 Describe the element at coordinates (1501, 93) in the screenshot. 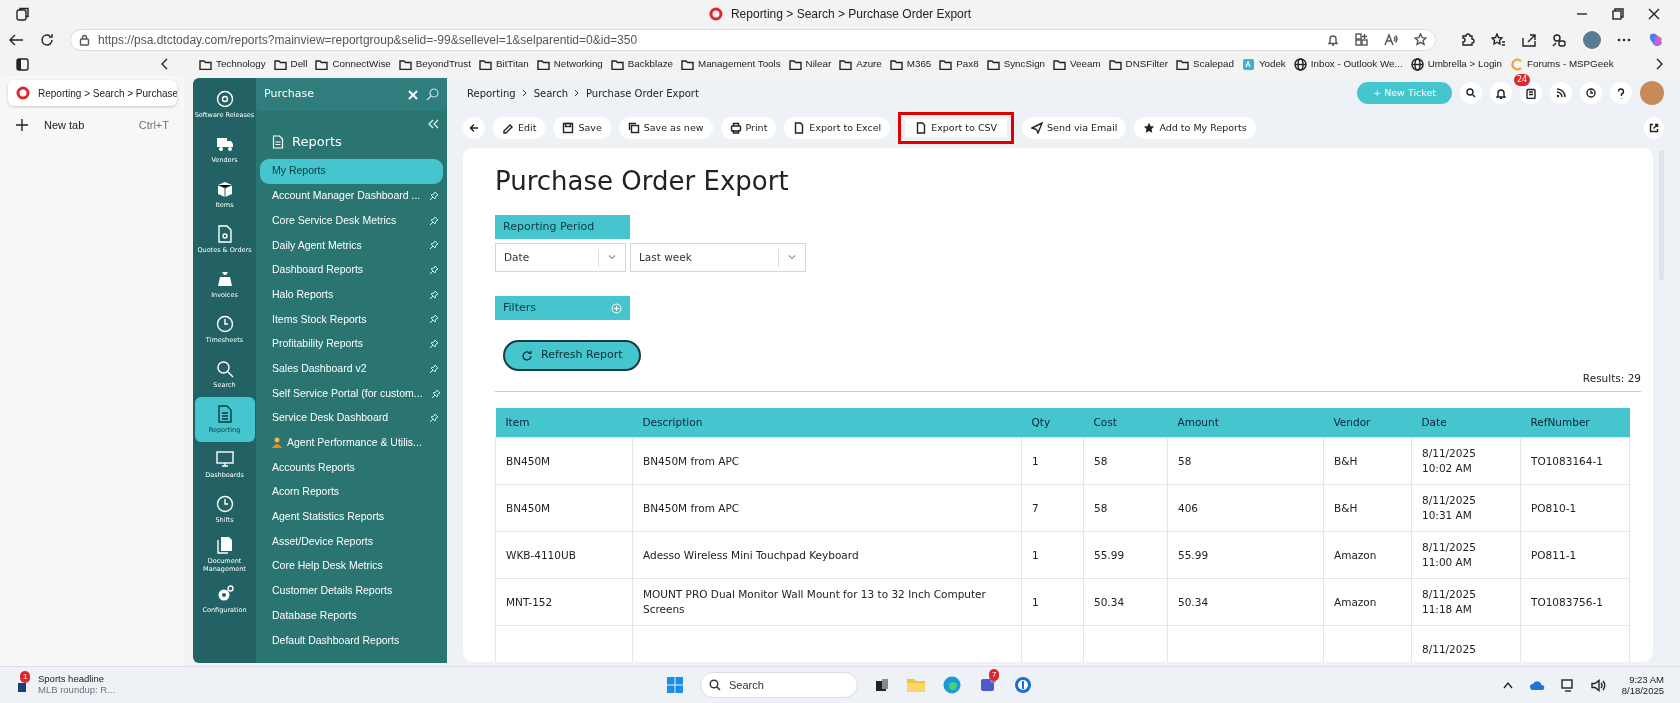

I see `notifications-button` at that location.